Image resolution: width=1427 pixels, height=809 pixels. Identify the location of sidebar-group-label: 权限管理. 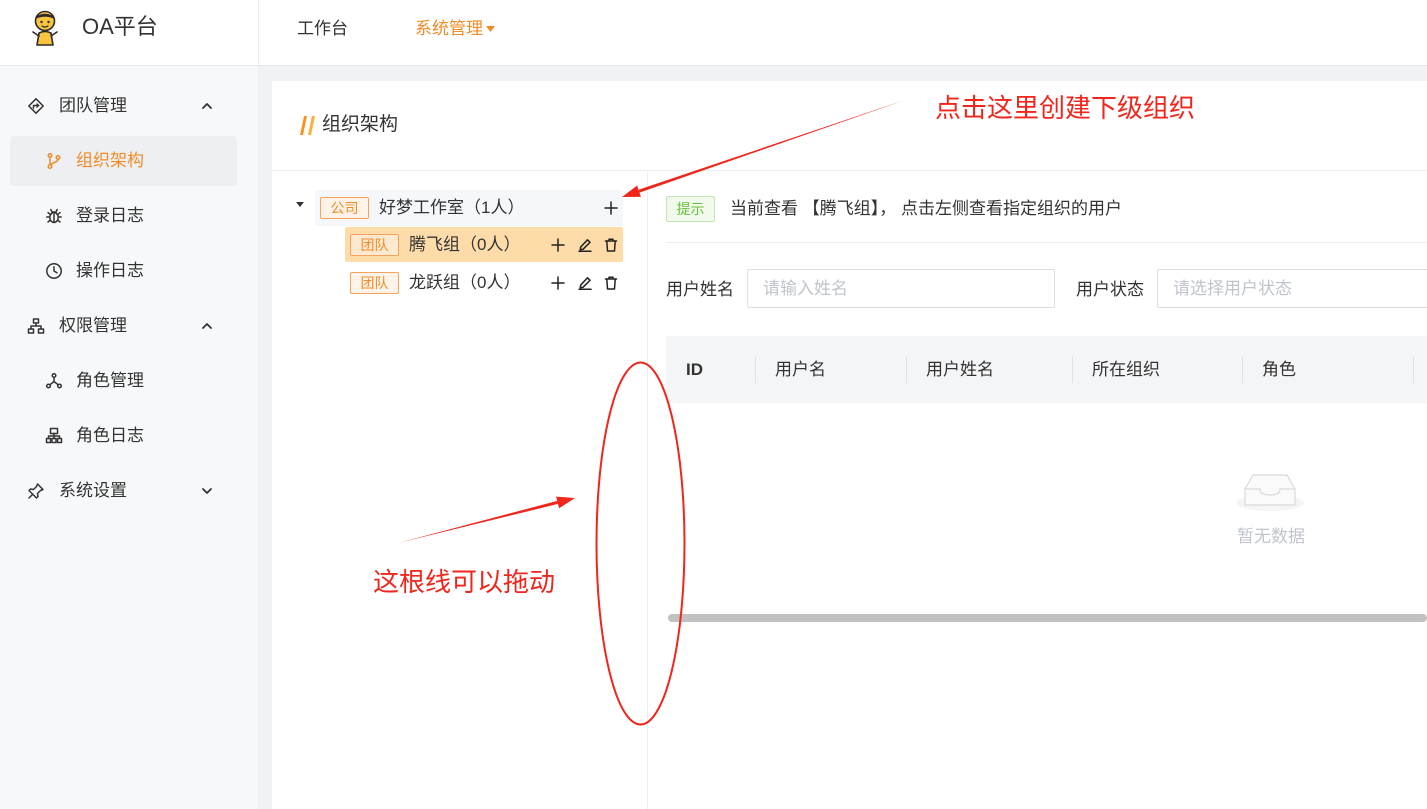
(93, 325).